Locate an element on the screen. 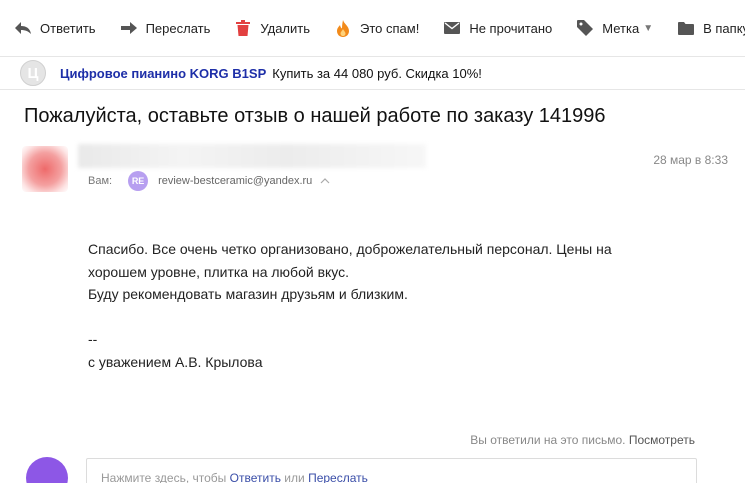 This screenshot has width=745, height=483. delete-label: Удалить is located at coordinates (285, 28).